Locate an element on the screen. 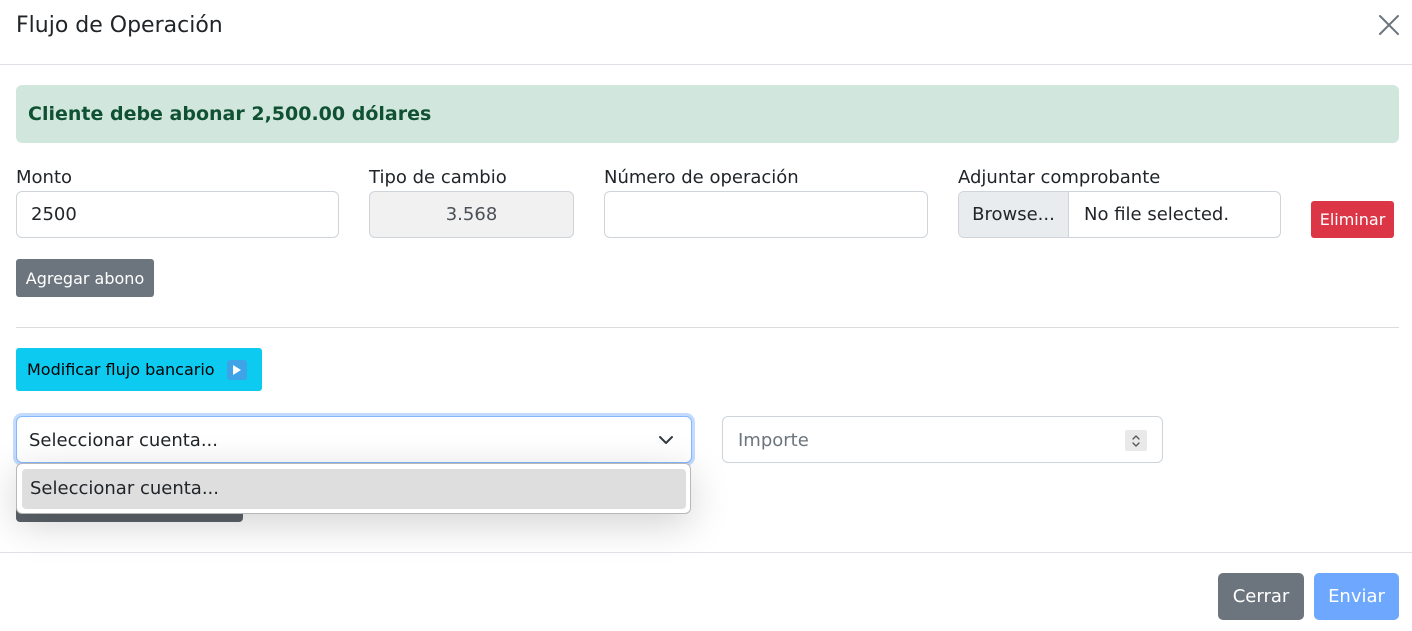  modal-header: Flujo de Operación is located at coordinates (706, 32).